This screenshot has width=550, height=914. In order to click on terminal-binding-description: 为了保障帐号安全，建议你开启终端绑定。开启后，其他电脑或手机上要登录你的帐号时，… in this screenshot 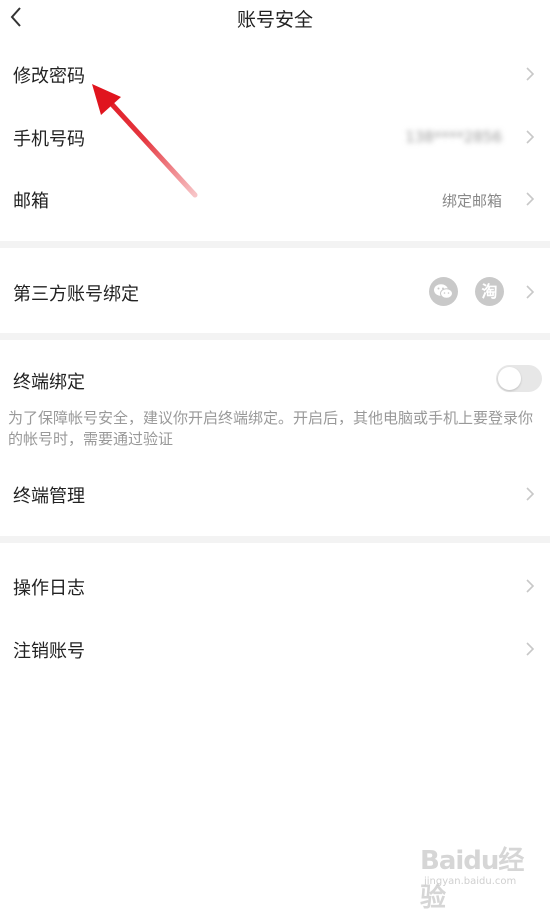, I will do `click(271, 428)`.